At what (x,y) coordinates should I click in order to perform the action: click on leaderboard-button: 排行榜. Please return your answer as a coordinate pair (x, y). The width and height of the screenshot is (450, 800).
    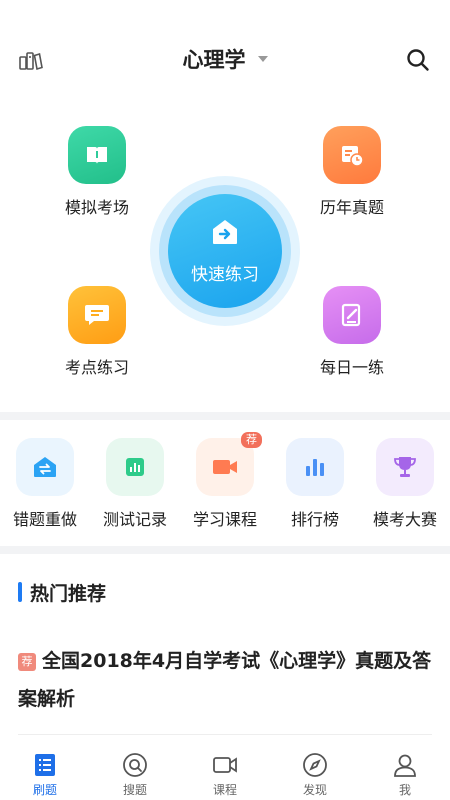
    Looking at the image, I should click on (315, 484).